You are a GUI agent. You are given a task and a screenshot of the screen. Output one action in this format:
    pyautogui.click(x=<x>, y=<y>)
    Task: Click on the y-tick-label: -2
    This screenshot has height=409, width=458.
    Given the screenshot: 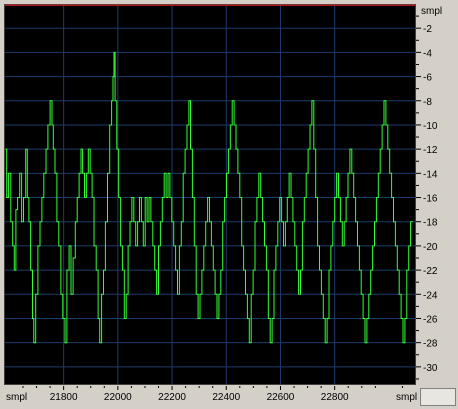 What is the action you would take?
    pyautogui.click(x=427, y=29)
    